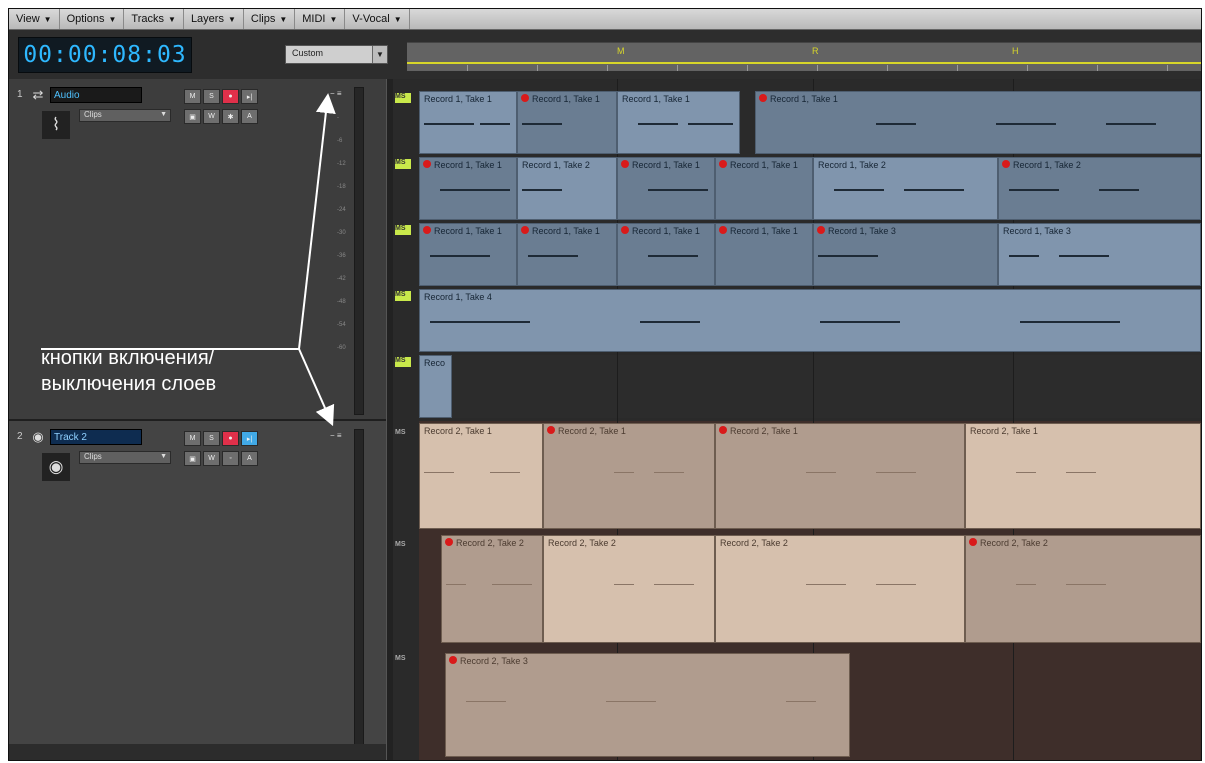 Image resolution: width=1205 pixels, height=763 pixels. I want to click on menu-layers: Layers ▼, so click(214, 19).